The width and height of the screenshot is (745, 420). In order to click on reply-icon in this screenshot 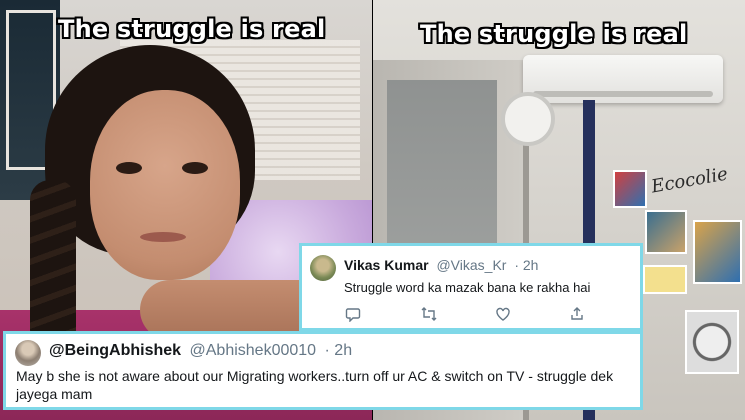, I will do `click(353, 315)`.